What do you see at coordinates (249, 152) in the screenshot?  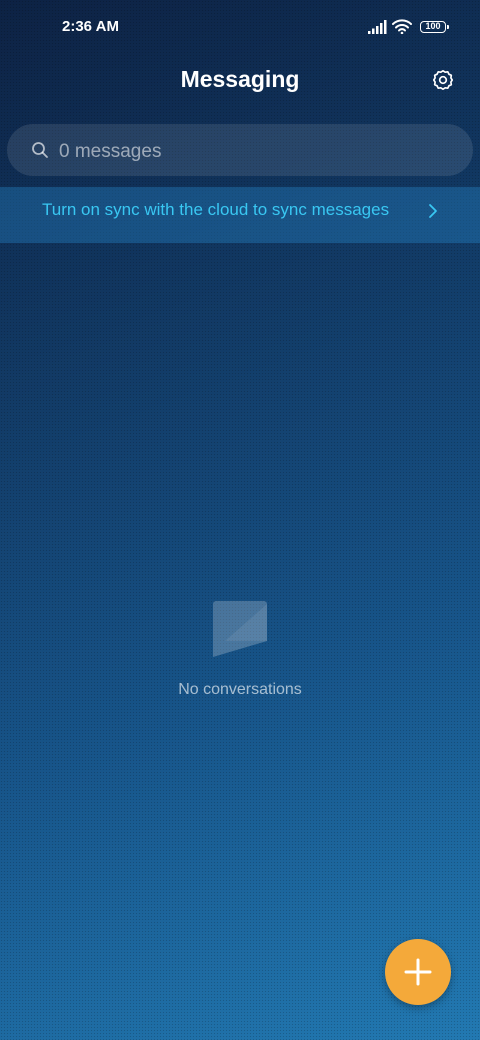 I see `search-input` at bounding box center [249, 152].